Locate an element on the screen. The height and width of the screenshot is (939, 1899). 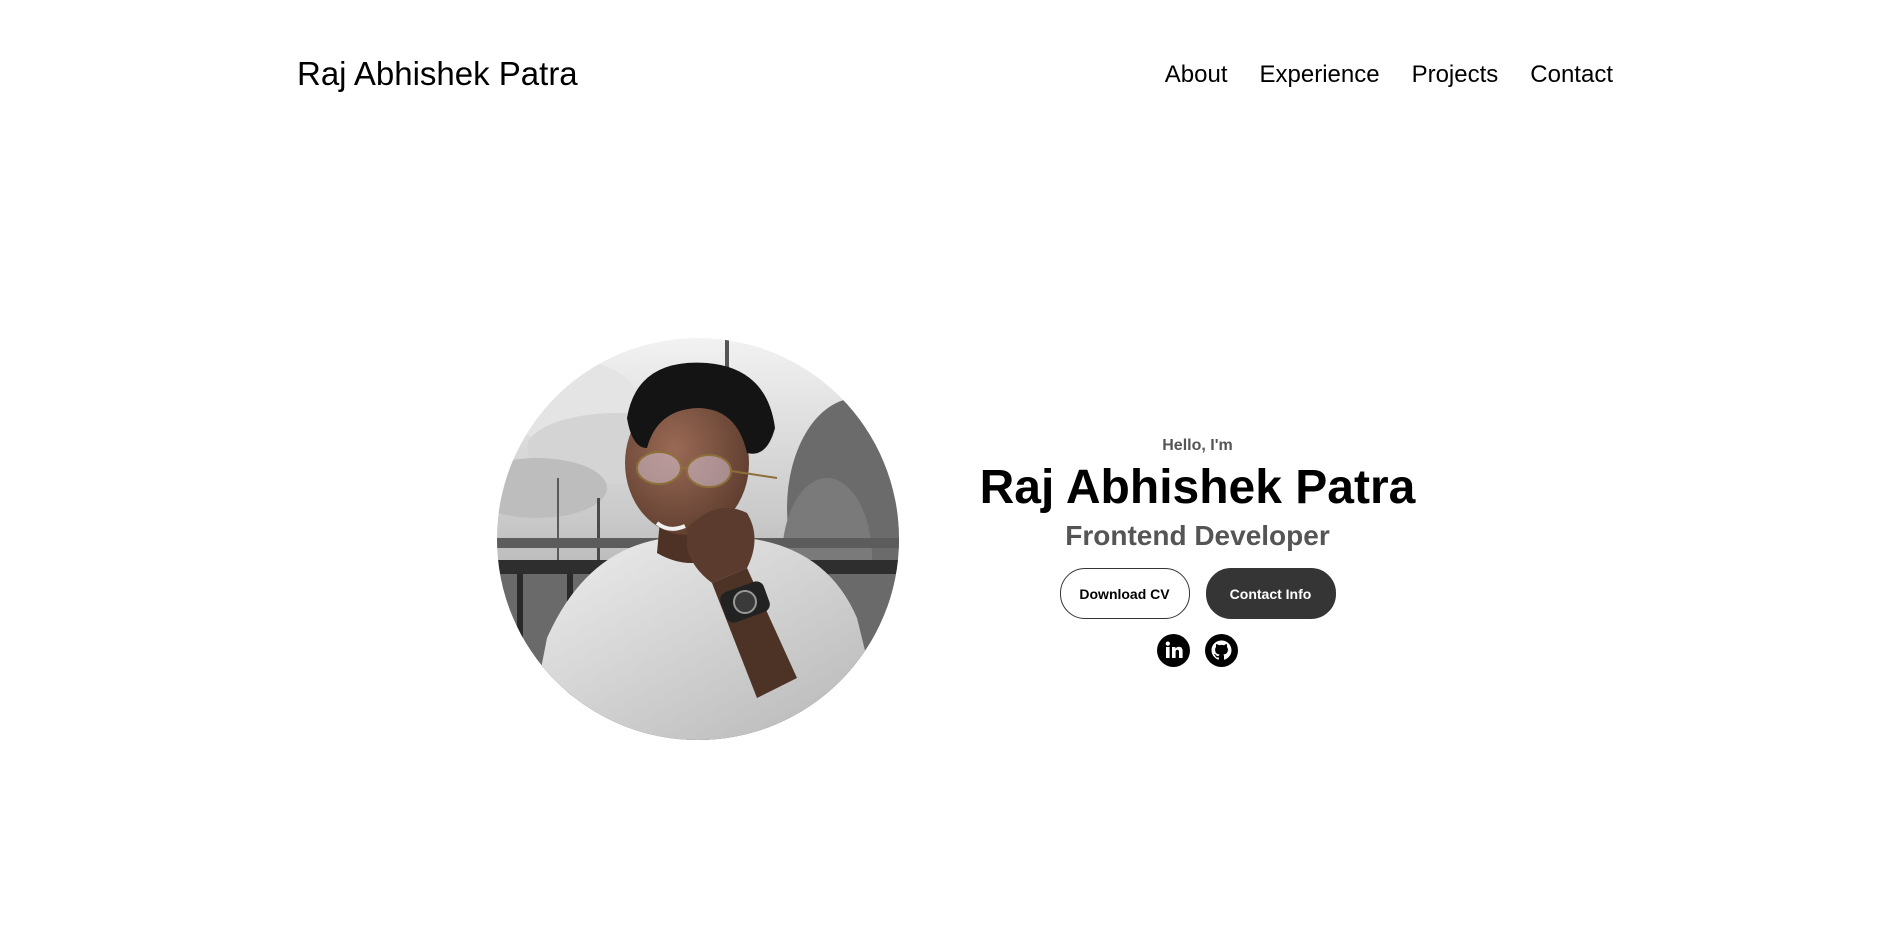
github-icon is located at coordinates (1221, 650).